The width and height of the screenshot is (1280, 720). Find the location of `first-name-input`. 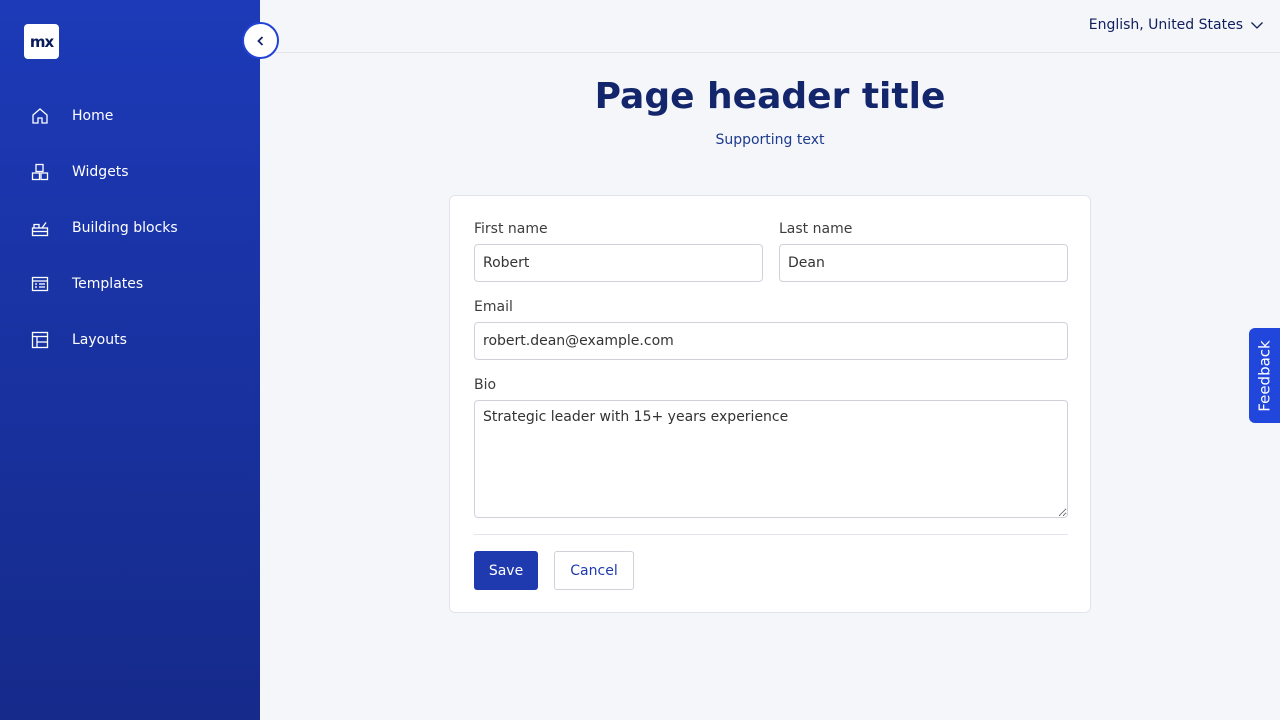

first-name-input is located at coordinates (618, 263).